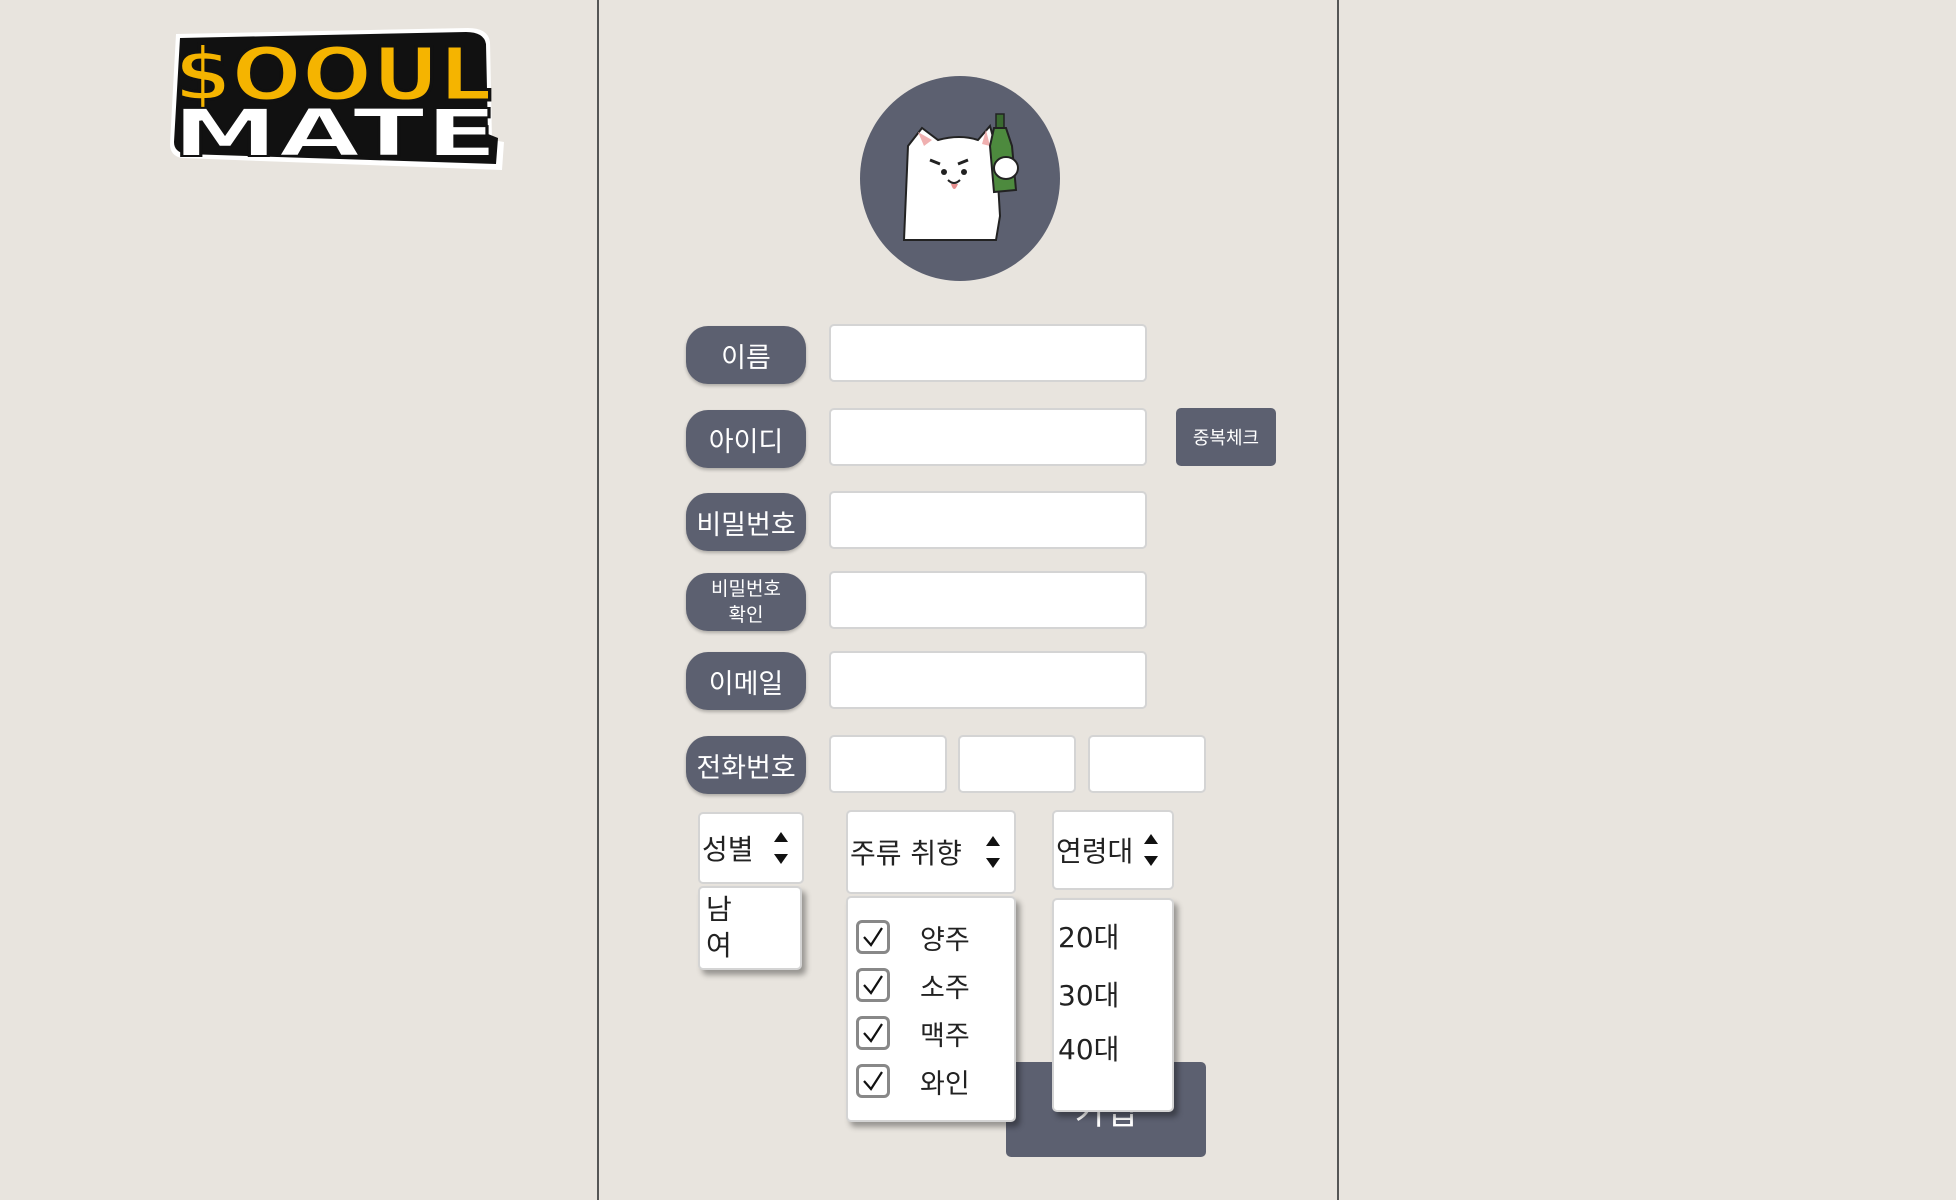 The height and width of the screenshot is (1200, 1956). I want to click on email-input, so click(988, 680).